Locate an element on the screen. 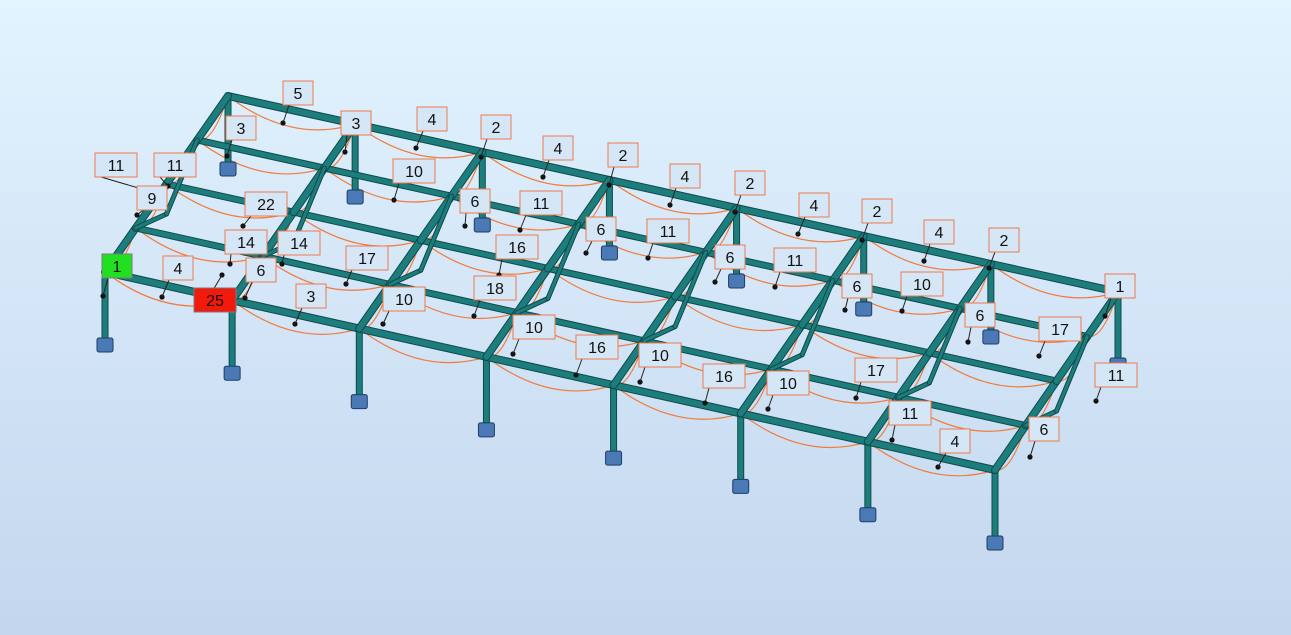 Image resolution: width=1291 pixels, height=635 pixels. node-label-28: 1 is located at coordinates (117, 266).